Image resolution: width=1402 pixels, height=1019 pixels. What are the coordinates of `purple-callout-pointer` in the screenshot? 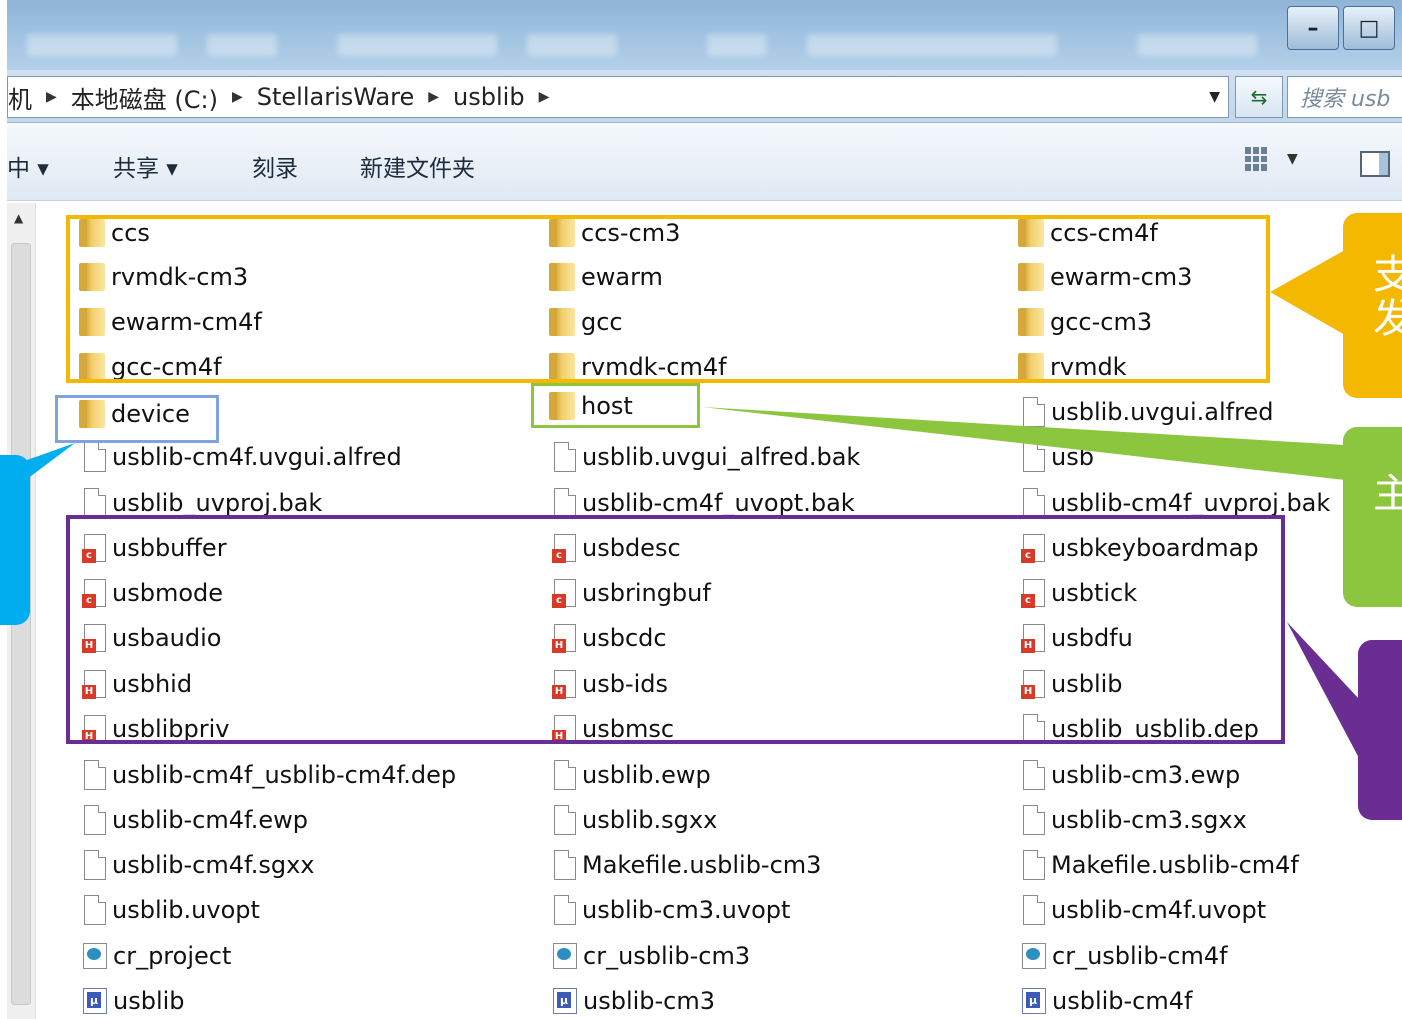 It's located at (1323, 691).